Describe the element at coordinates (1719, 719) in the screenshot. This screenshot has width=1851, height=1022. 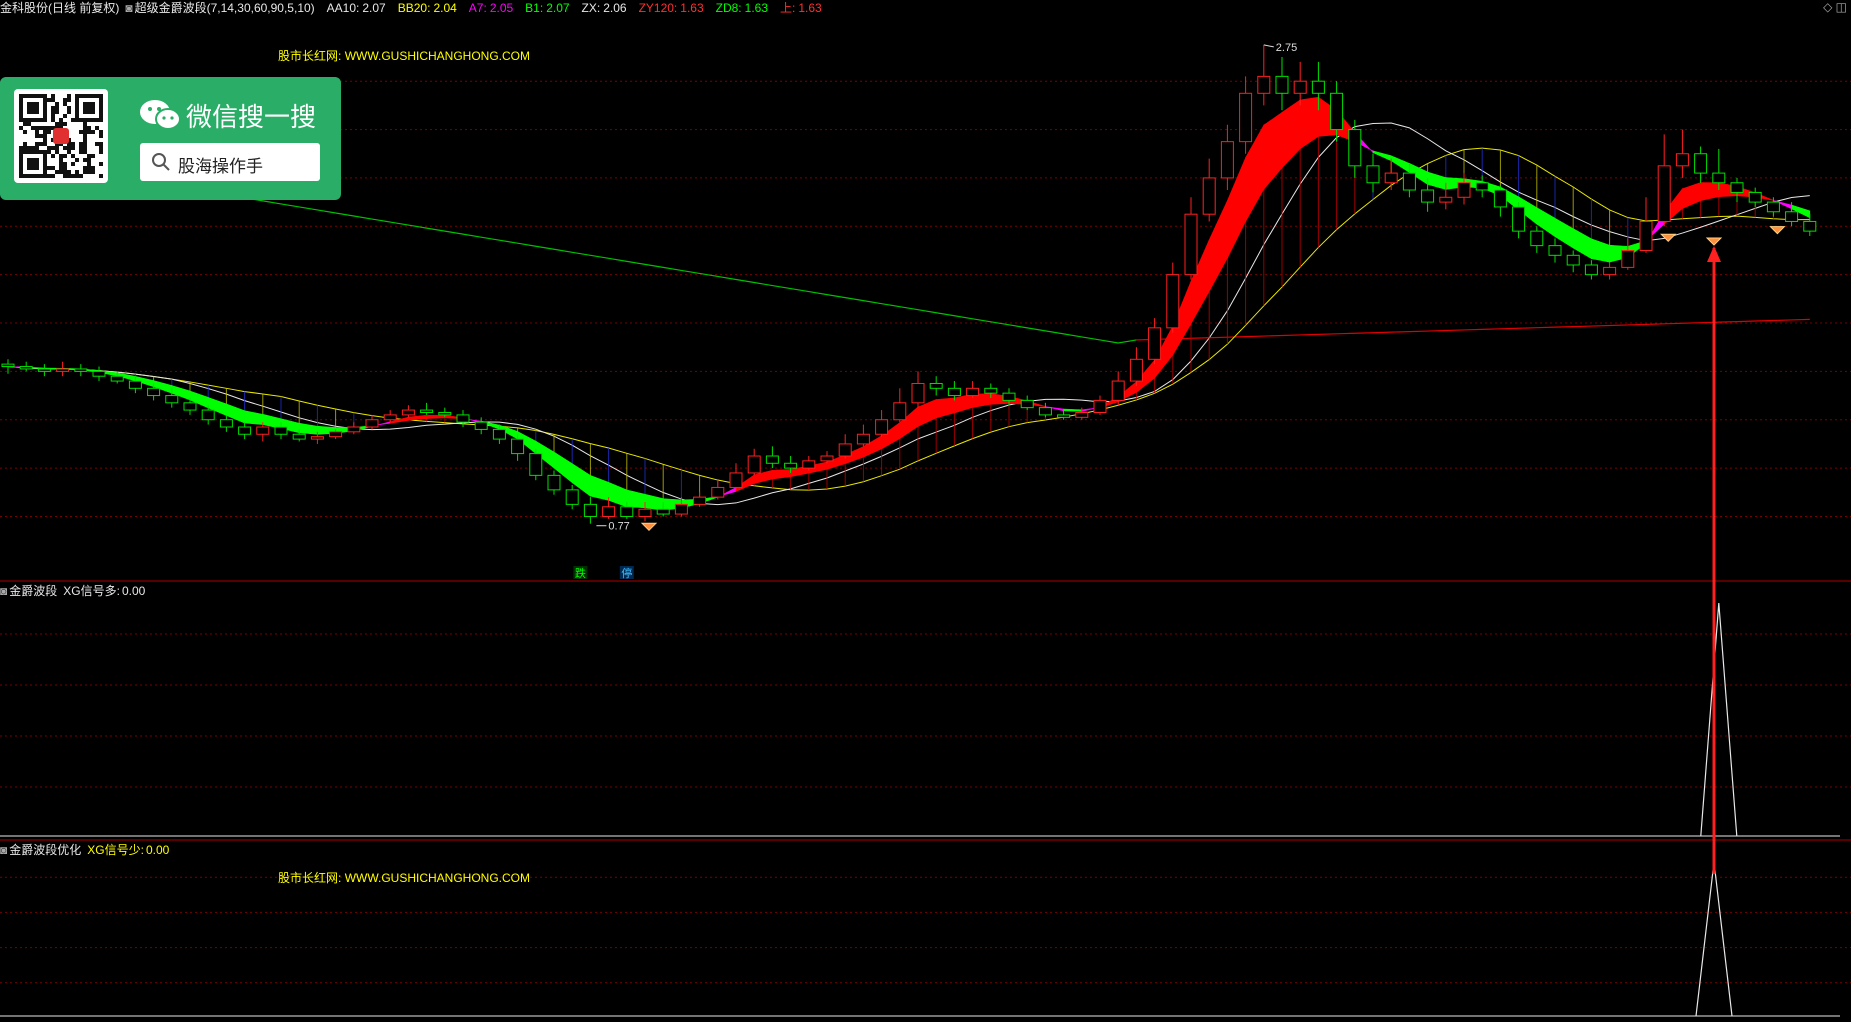
I see `panel2-signal-spike` at that location.